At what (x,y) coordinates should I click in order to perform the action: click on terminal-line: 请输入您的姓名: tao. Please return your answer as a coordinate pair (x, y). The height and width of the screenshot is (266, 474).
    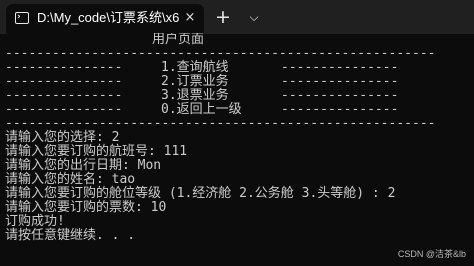
    Looking at the image, I should click on (70, 179).